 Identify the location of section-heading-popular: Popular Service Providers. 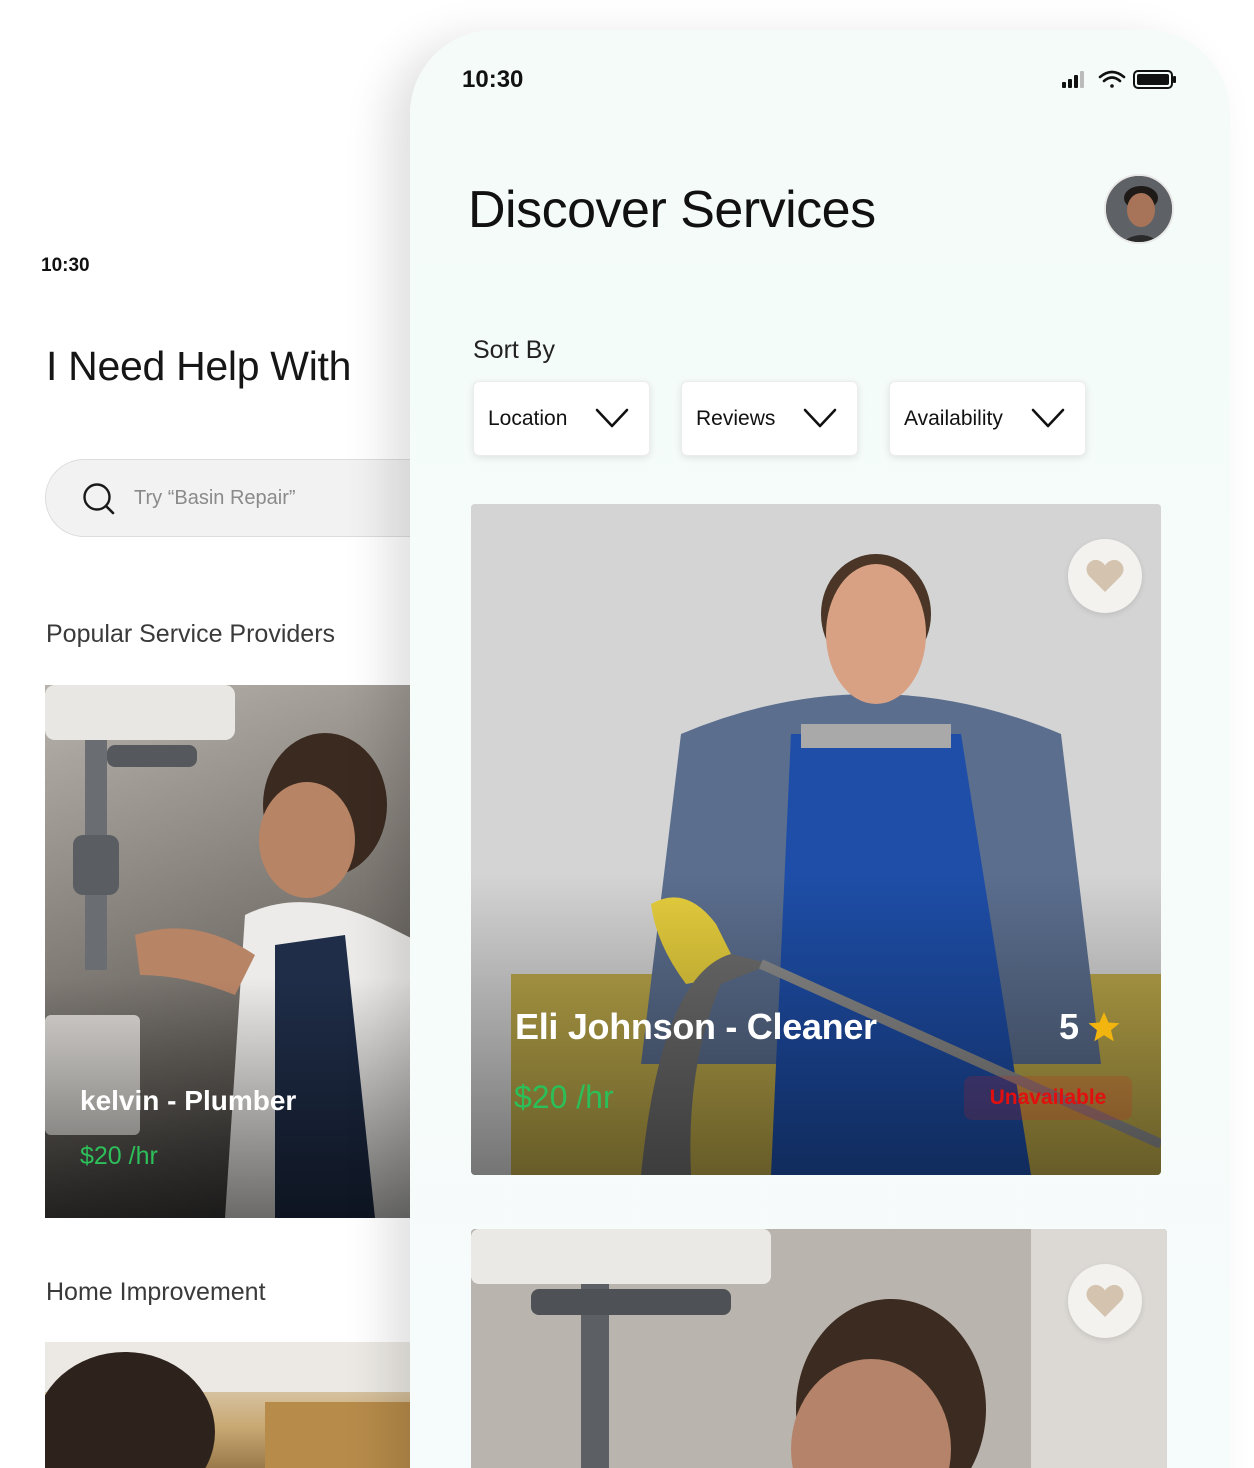
(191, 634).